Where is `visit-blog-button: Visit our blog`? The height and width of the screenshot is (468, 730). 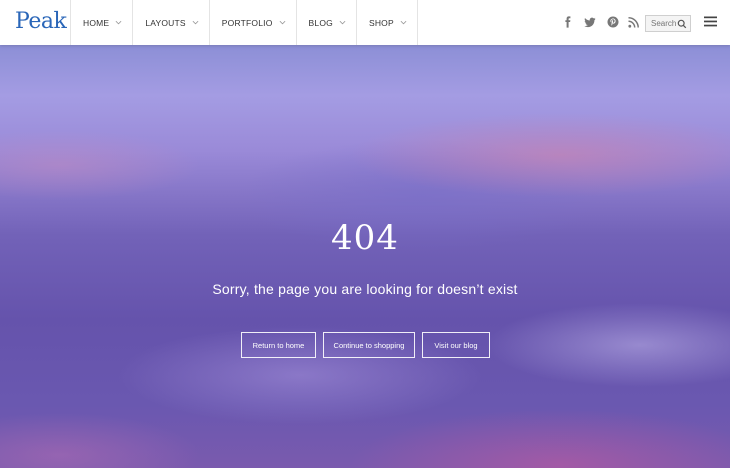
visit-blog-button: Visit our blog is located at coordinates (456, 345).